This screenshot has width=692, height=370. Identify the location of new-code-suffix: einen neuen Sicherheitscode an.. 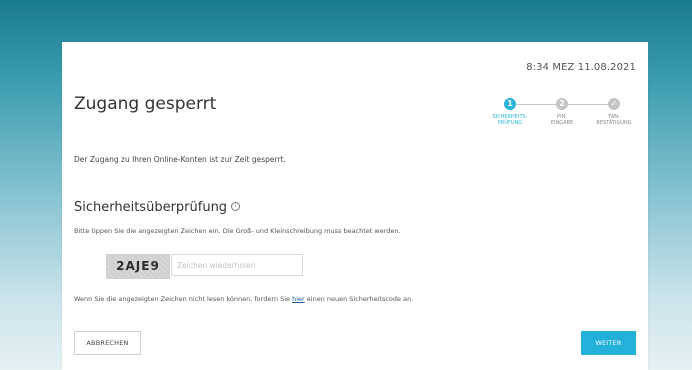
(359, 299).